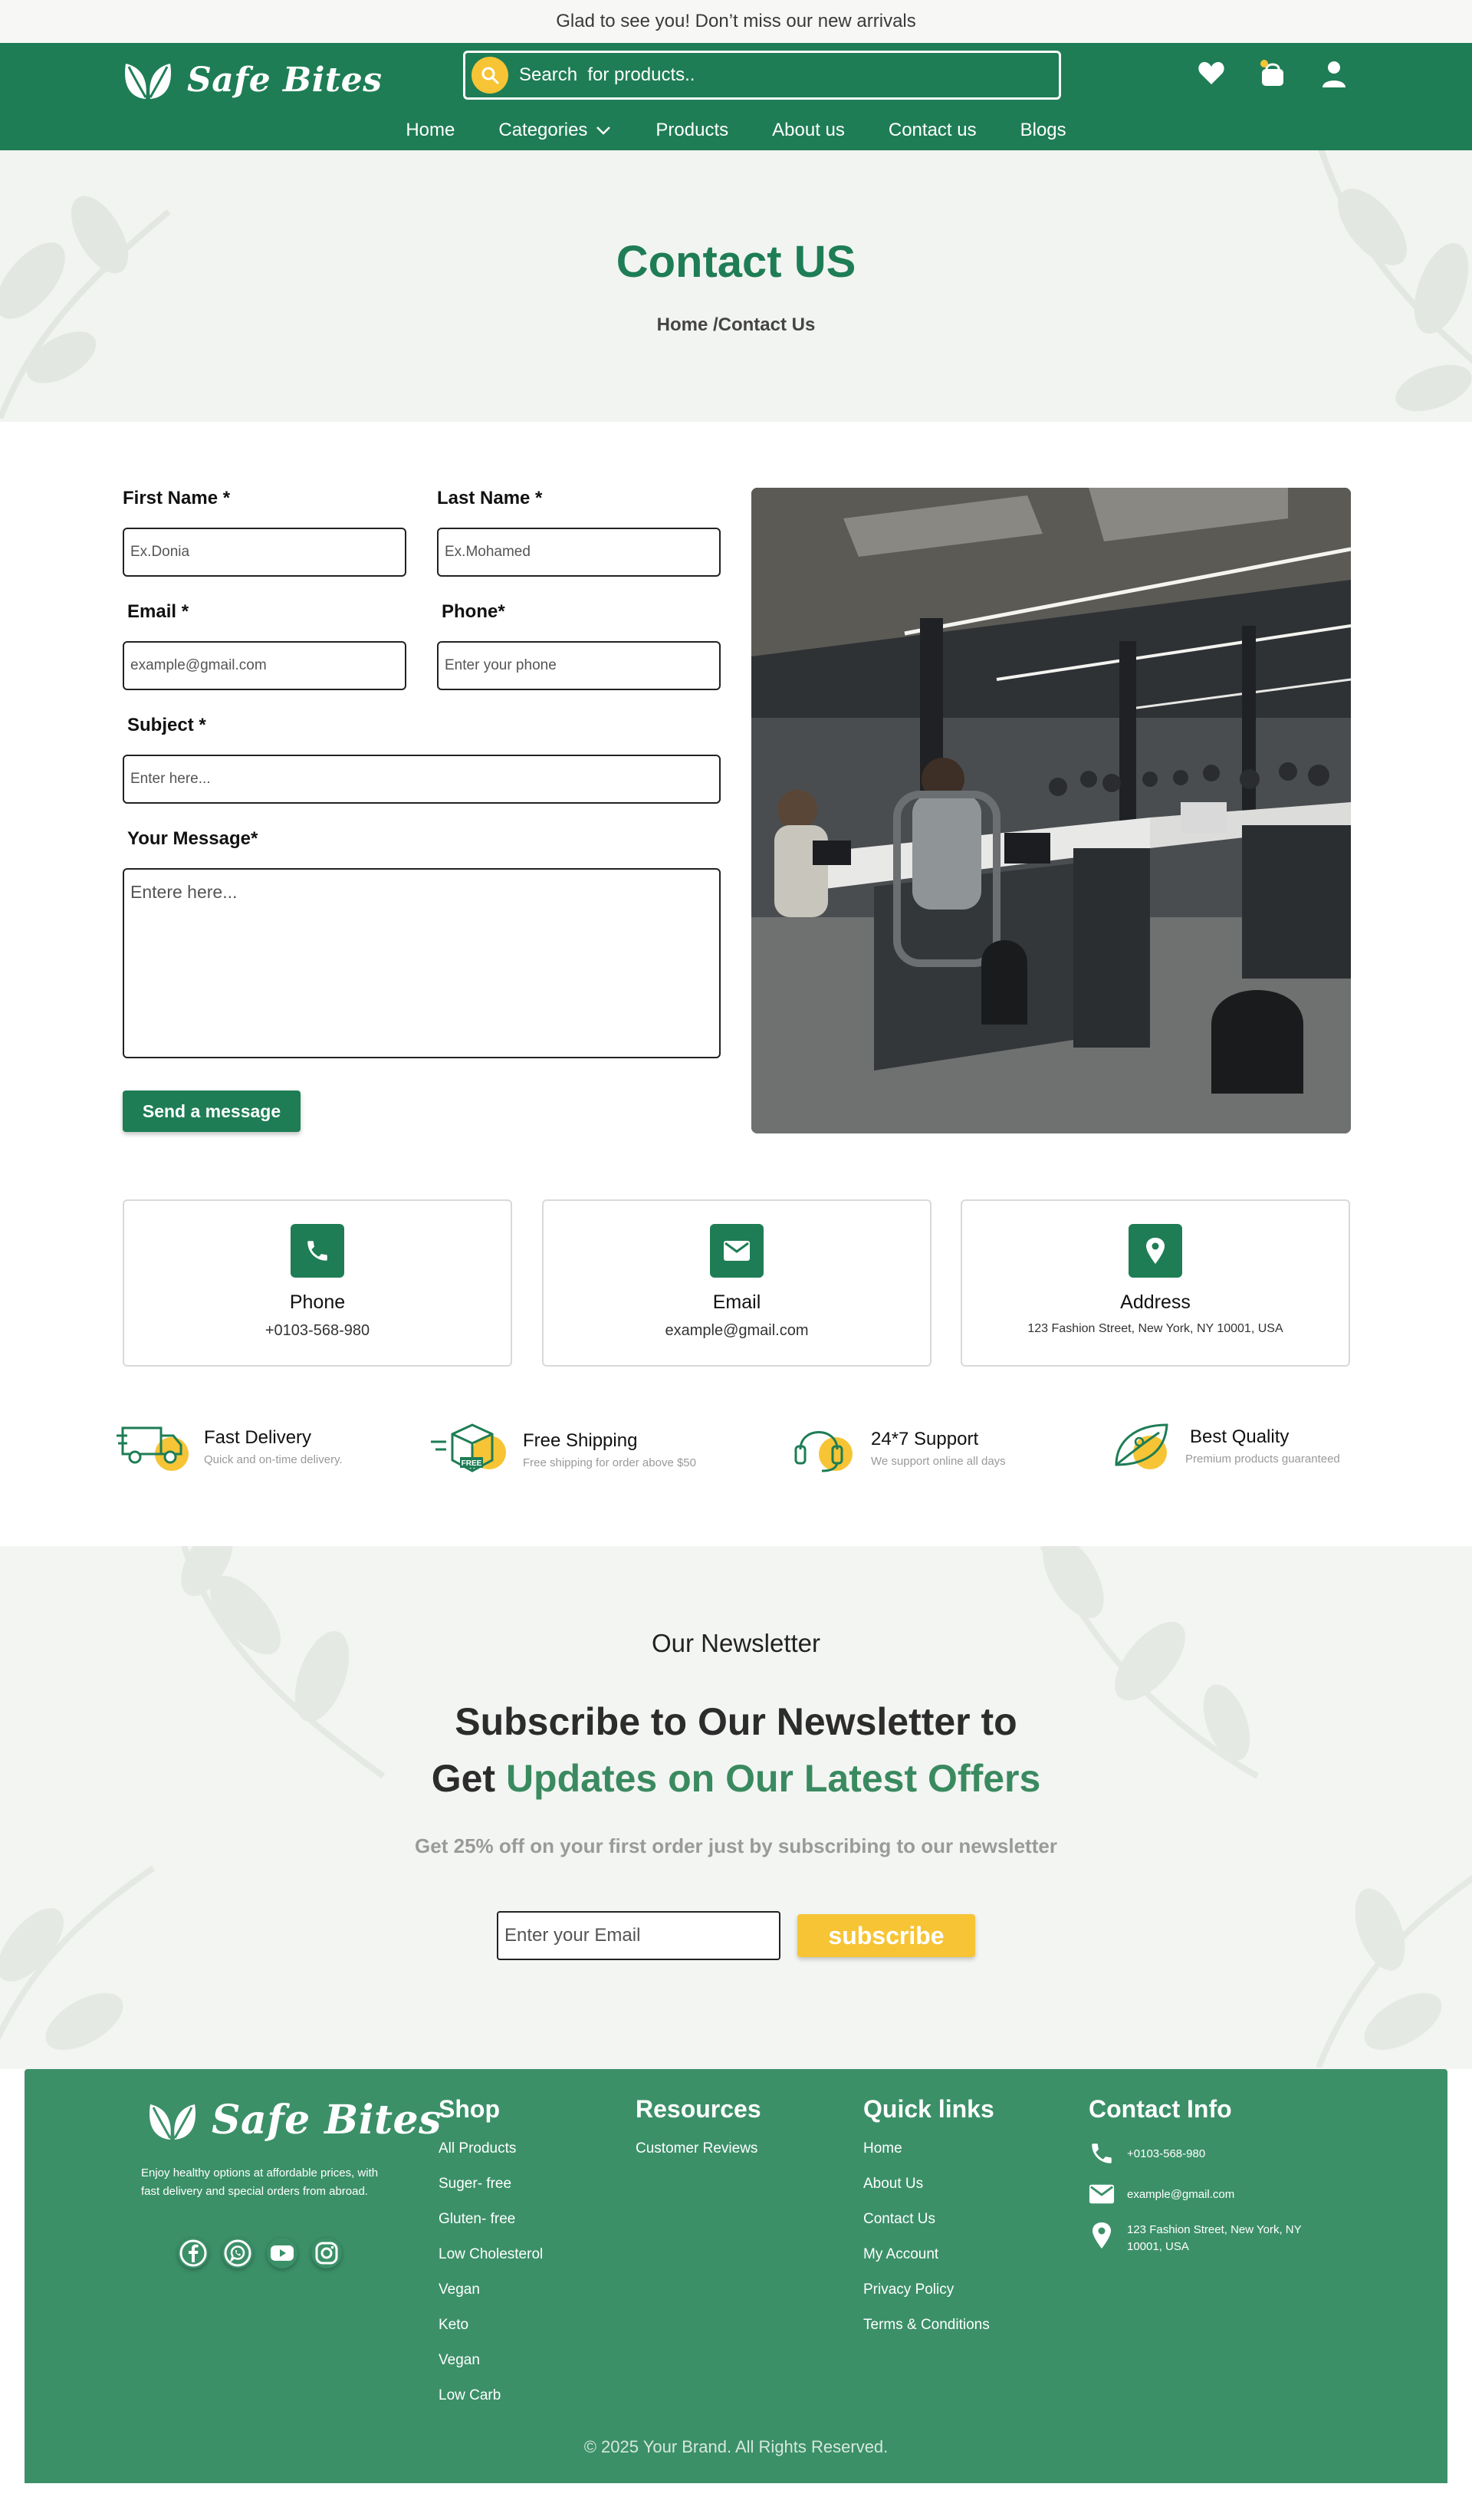 The width and height of the screenshot is (1472, 2520). Describe the element at coordinates (698, 2135) in the screenshot. I see `footer-resources-column: Resources Customer Reviews` at that location.